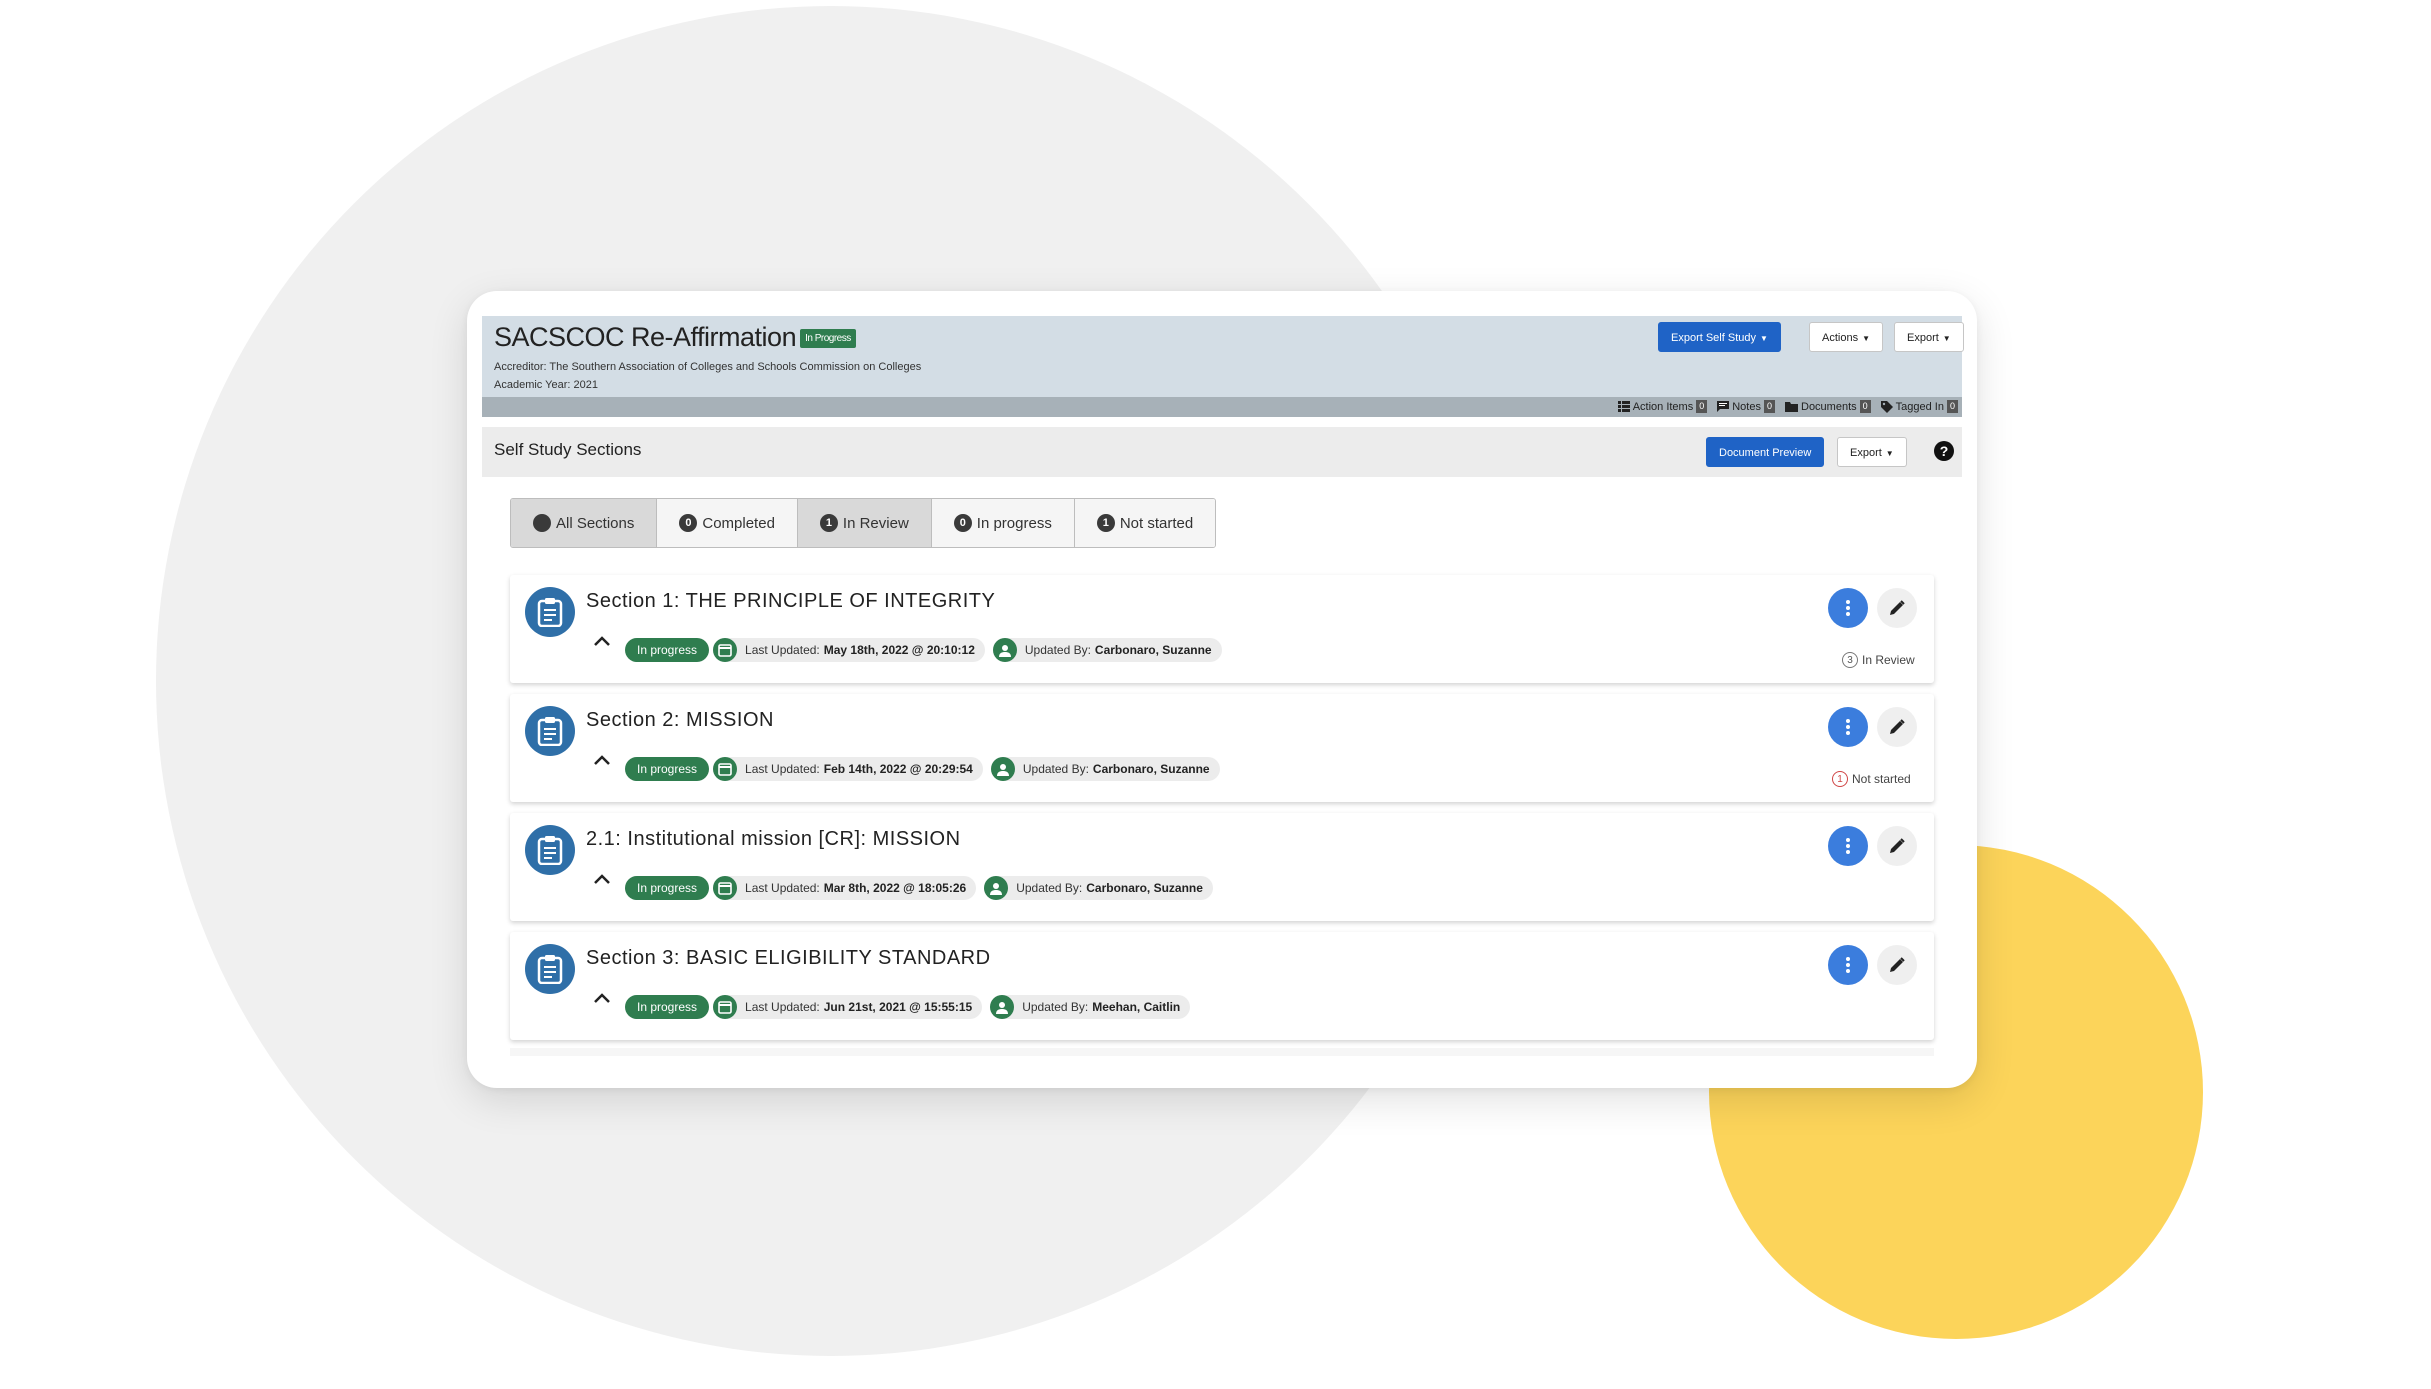 Image resolution: width=2431 pixels, height=1389 pixels. Describe the element at coordinates (828, 338) in the screenshot. I see `status-badge: In Progress` at that location.